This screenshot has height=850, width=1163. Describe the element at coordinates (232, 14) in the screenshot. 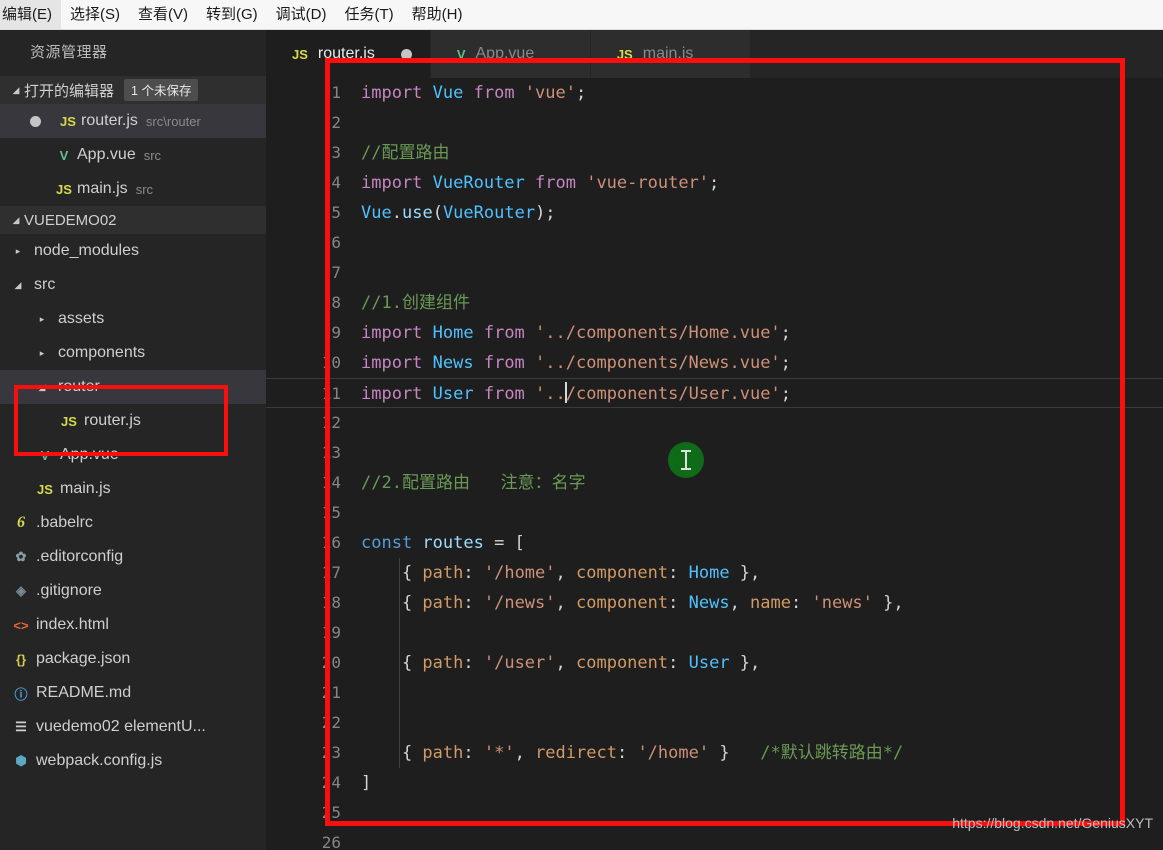

I see `menu-item-3: 转到(G)` at that location.